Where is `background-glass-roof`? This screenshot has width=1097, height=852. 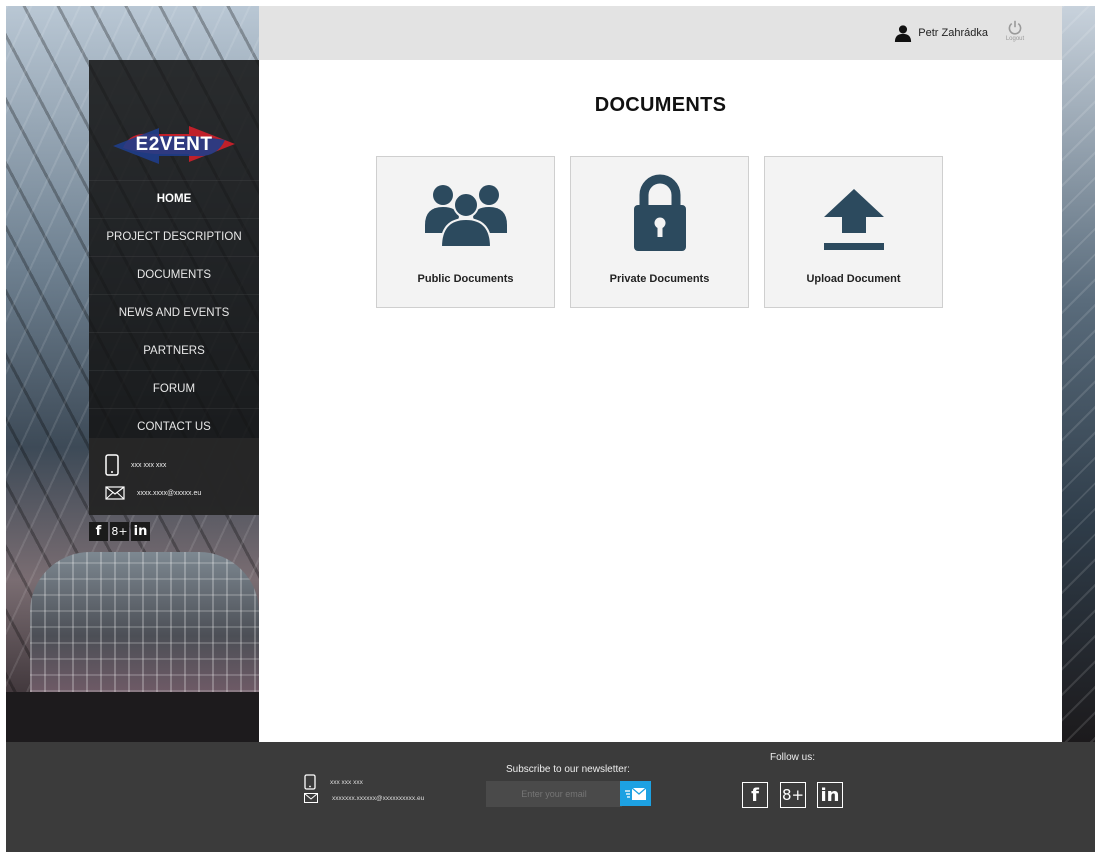 background-glass-roof is located at coordinates (144, 622).